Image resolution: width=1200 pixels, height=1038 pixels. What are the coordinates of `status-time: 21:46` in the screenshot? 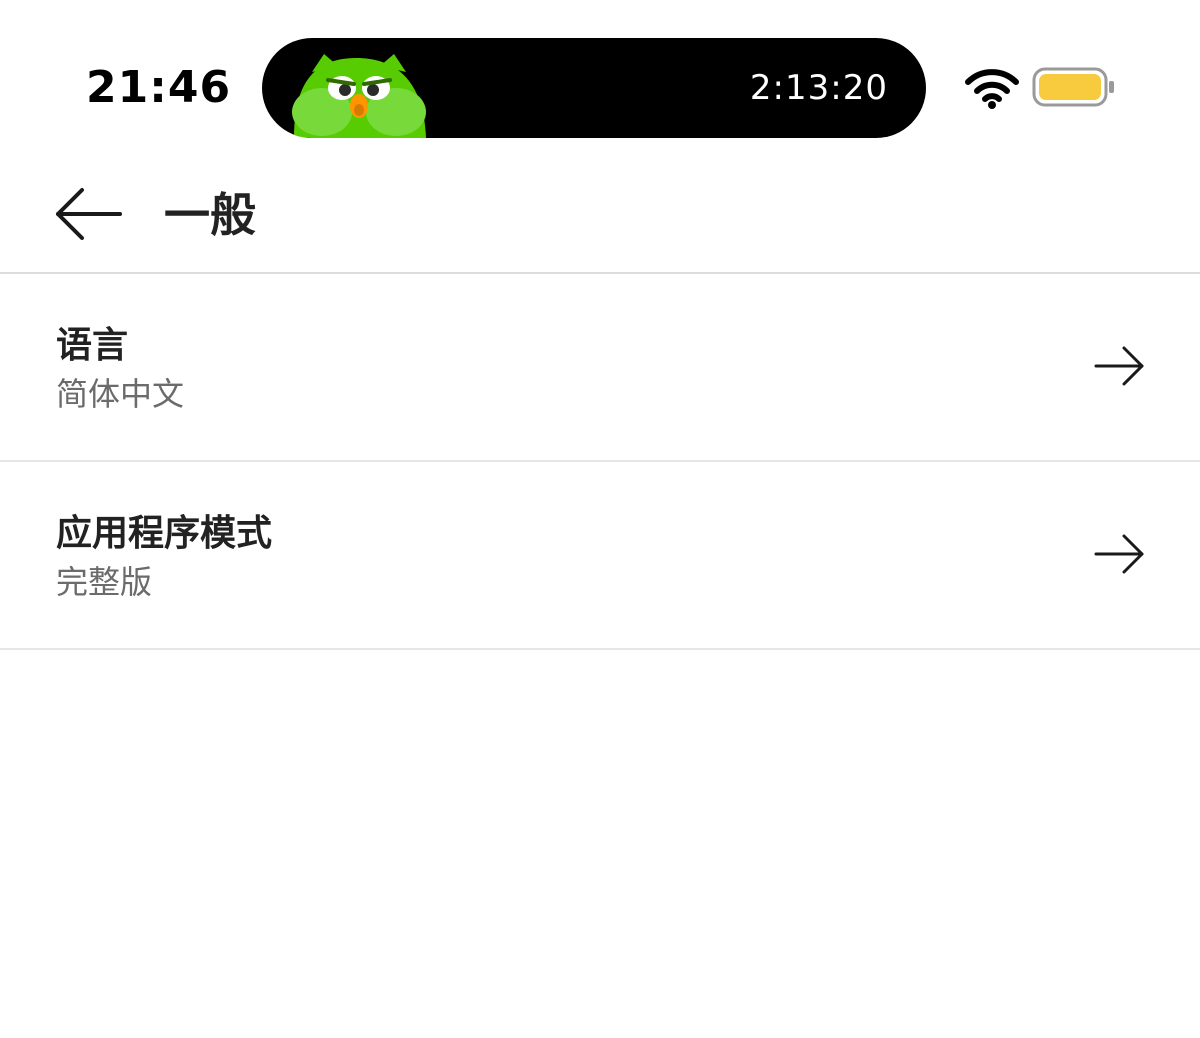 It's located at (159, 87).